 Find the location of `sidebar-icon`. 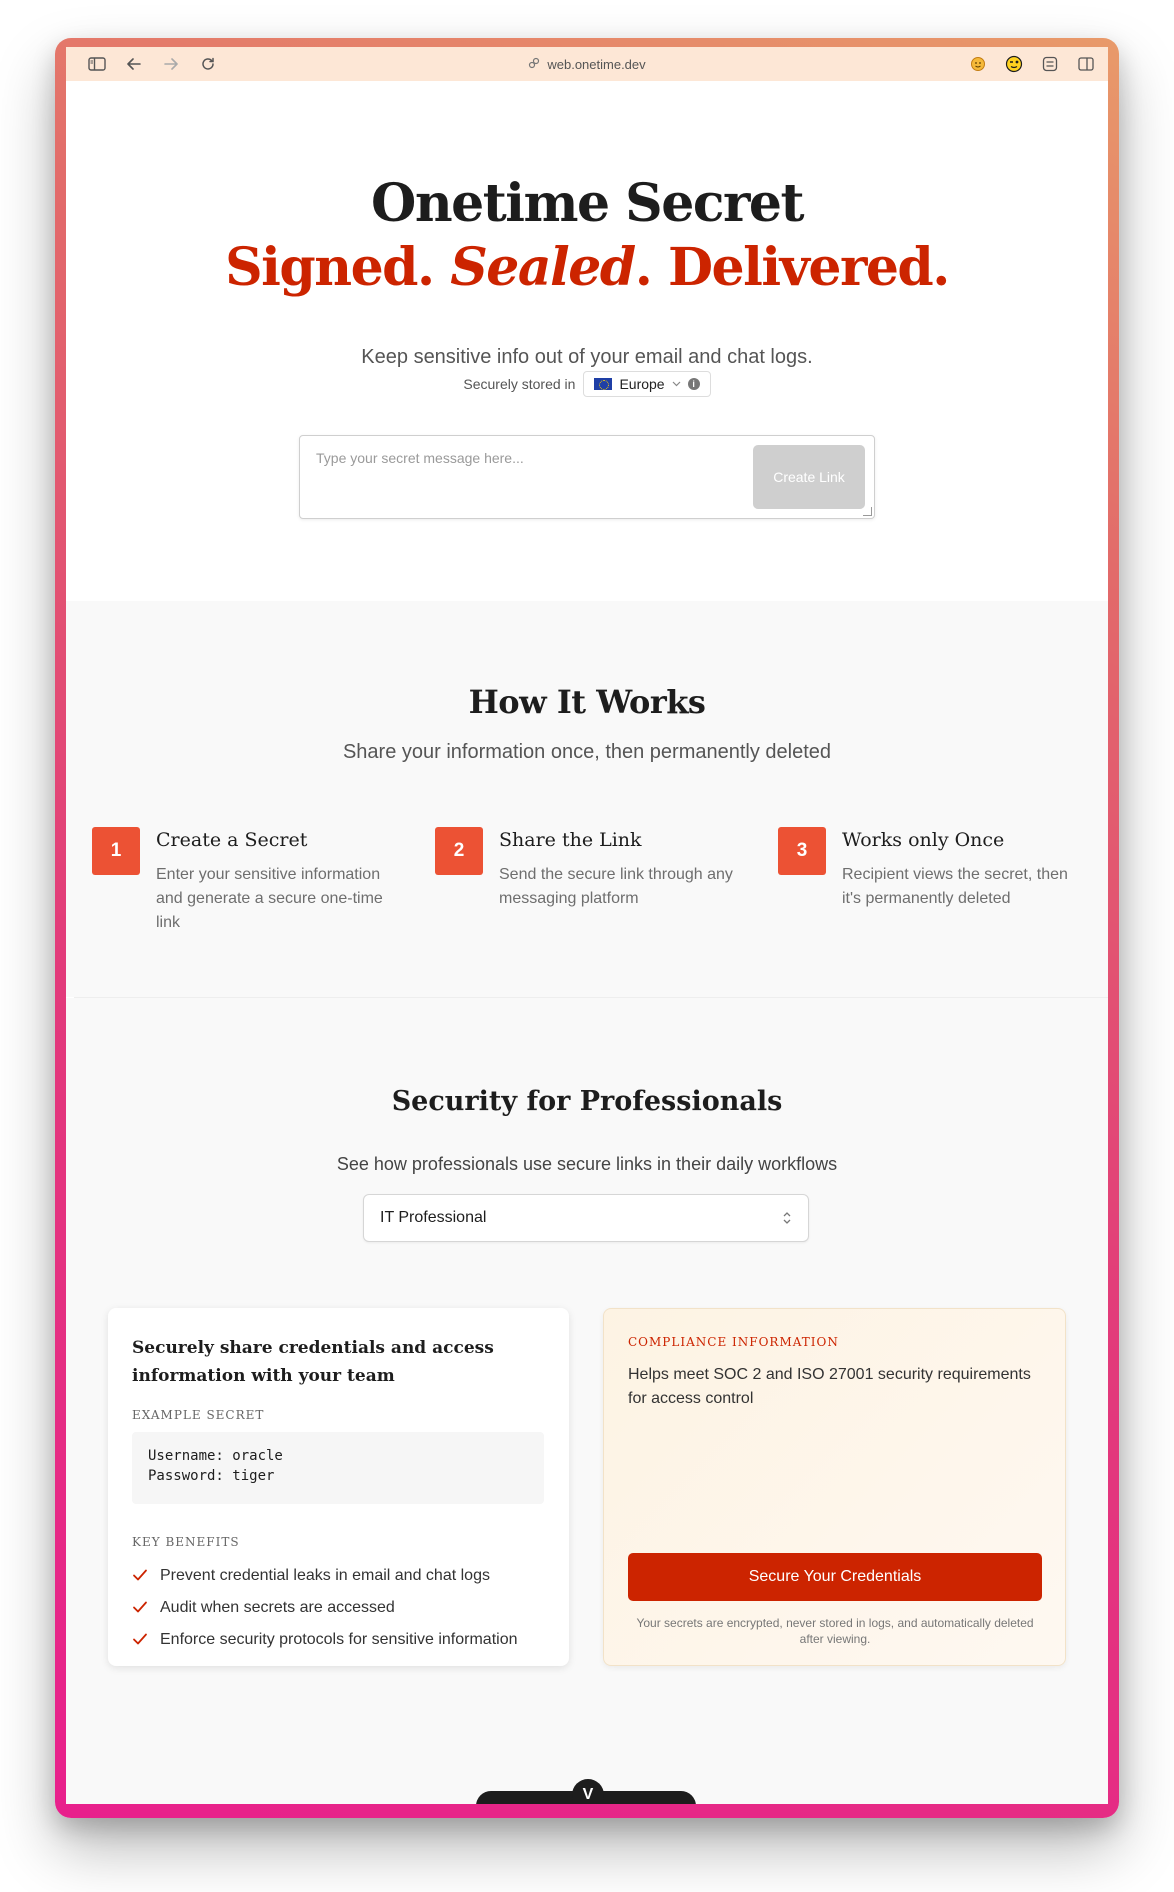

sidebar-icon is located at coordinates (96, 64).